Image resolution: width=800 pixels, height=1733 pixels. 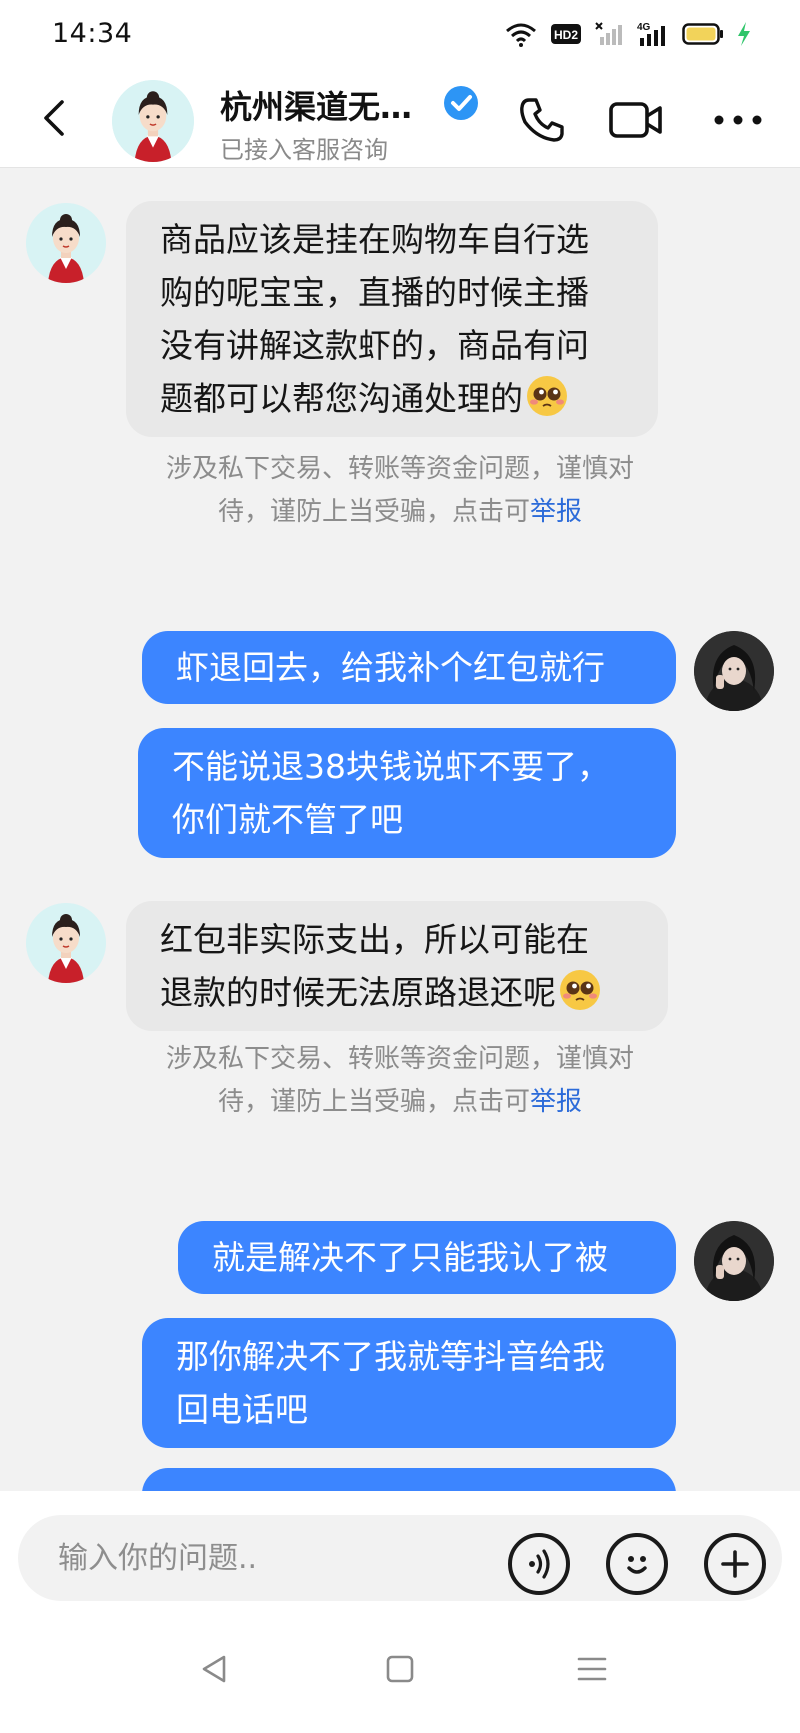 I want to click on charging-icon, so click(x=744, y=36).